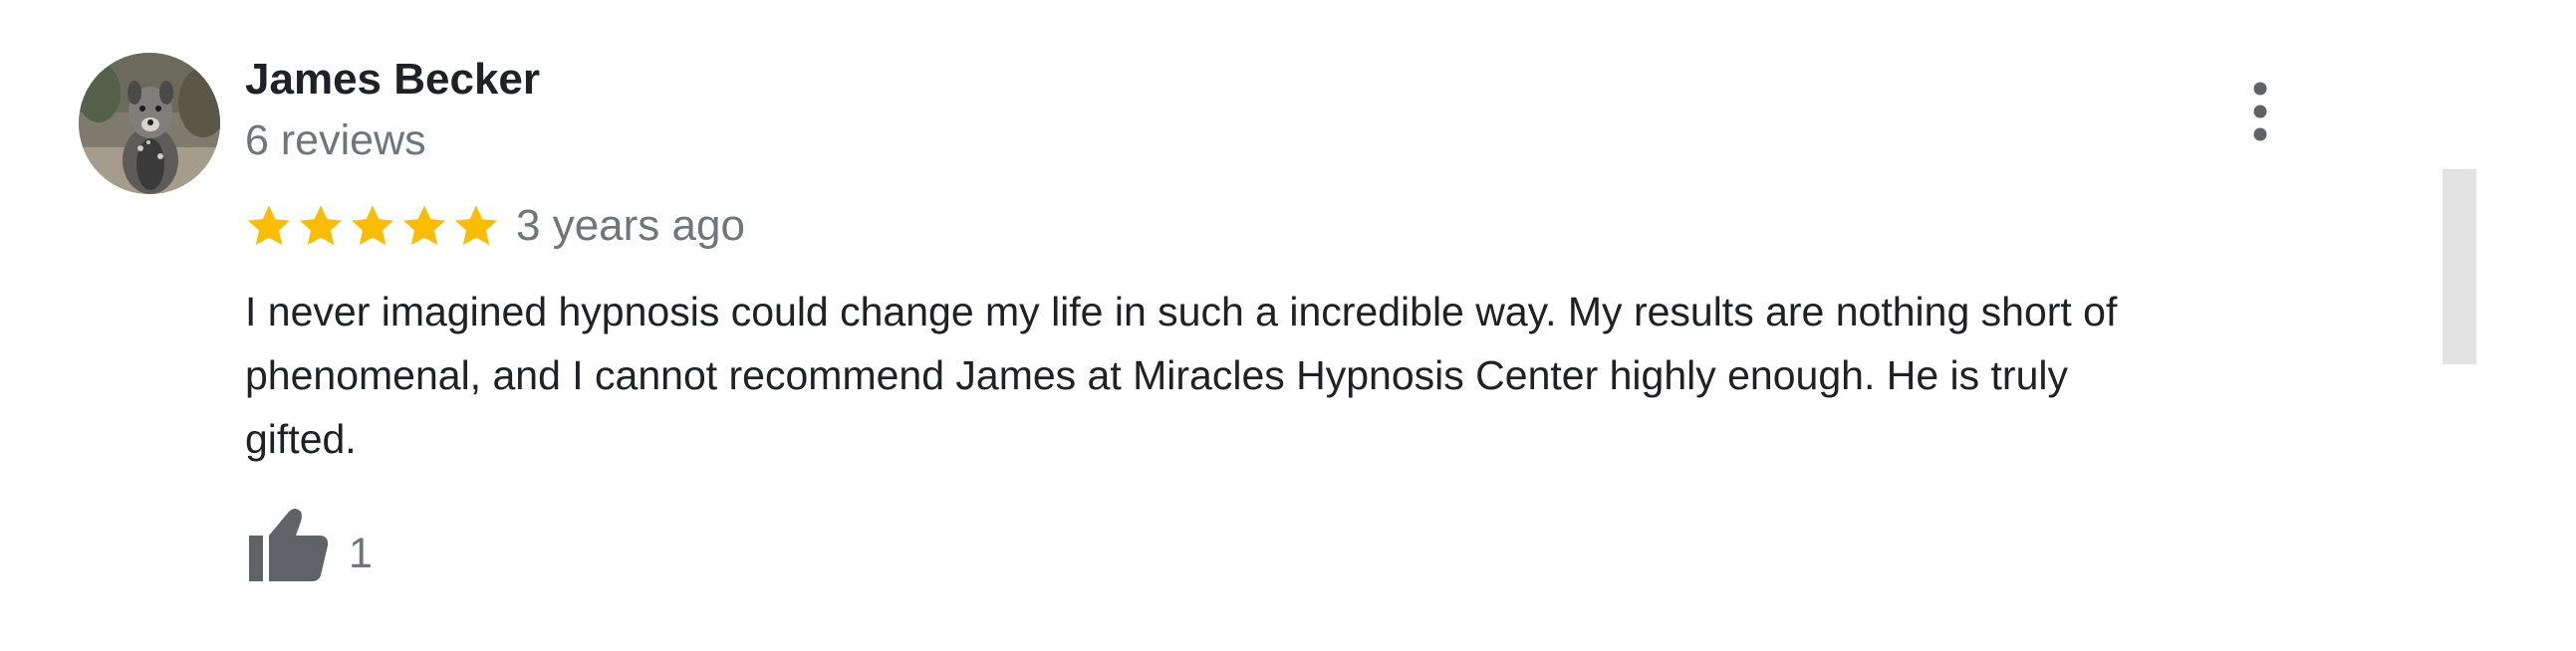 This screenshot has width=2576, height=651. Describe the element at coordinates (630, 226) in the screenshot. I see `review-date: 3 years ago` at that location.